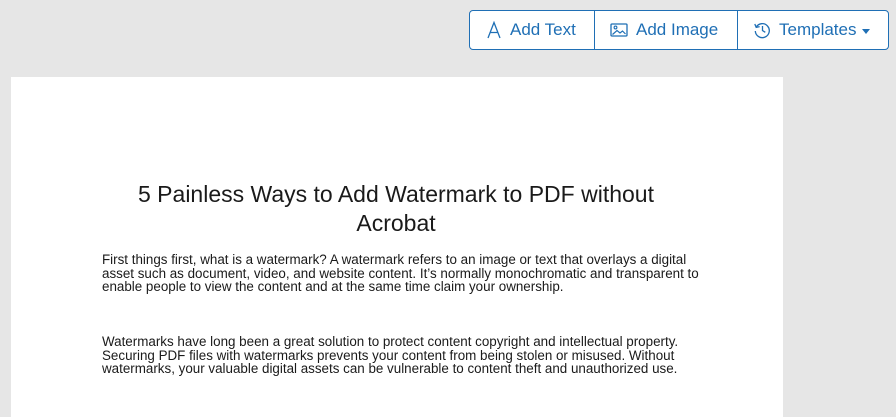  Describe the element at coordinates (818, 29) in the screenshot. I see `templates-label: Templates` at that location.